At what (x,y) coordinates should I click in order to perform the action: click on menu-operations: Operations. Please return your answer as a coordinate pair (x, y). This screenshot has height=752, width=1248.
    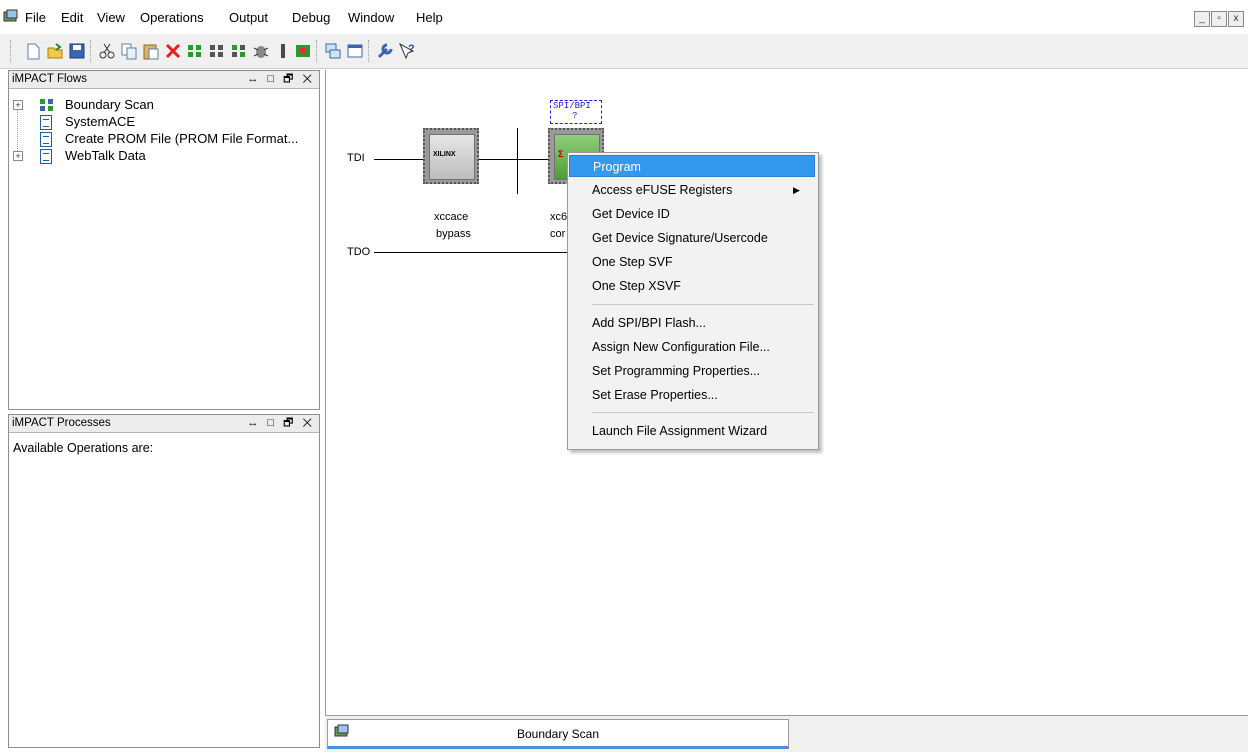
    Looking at the image, I should click on (172, 17).